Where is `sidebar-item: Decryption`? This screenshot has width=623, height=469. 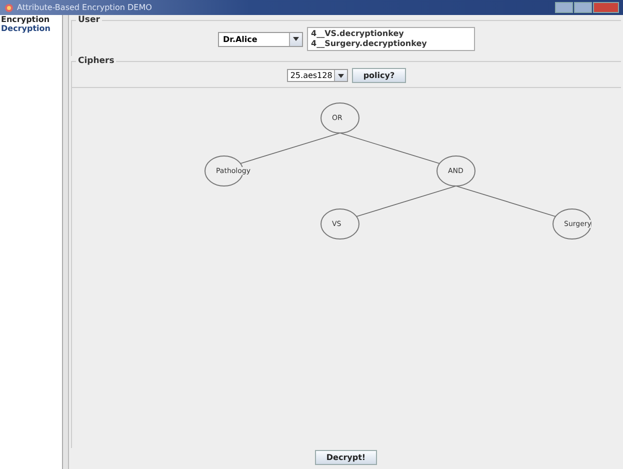
sidebar-item: Decryption is located at coordinates (31, 28).